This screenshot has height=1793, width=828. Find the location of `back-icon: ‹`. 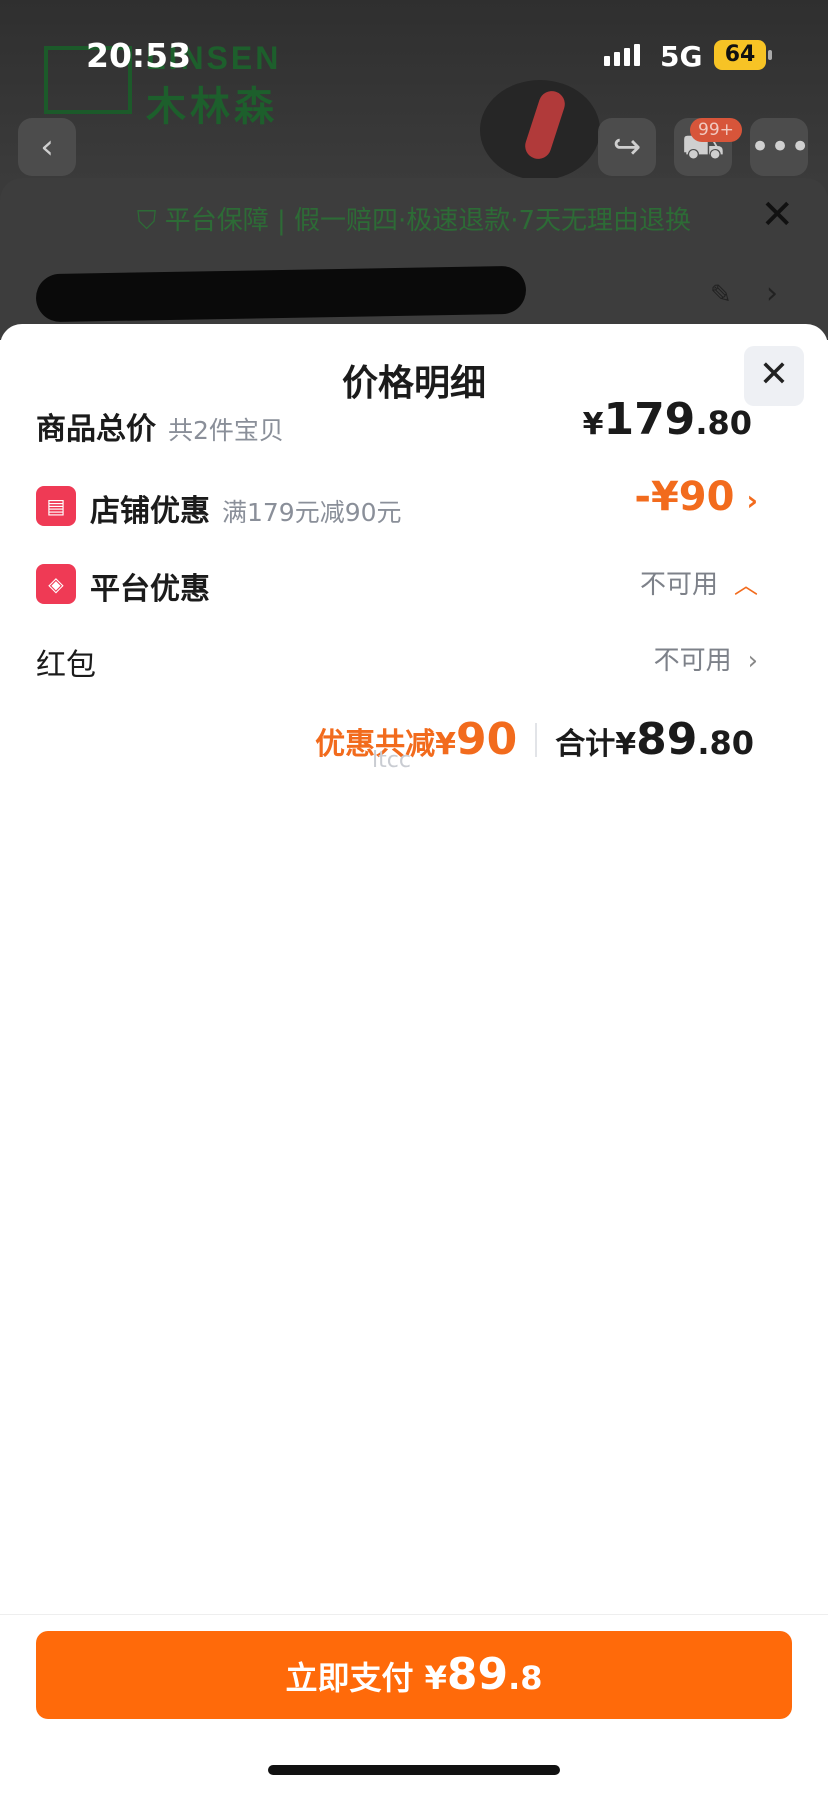

back-icon: ‹ is located at coordinates (47, 147).